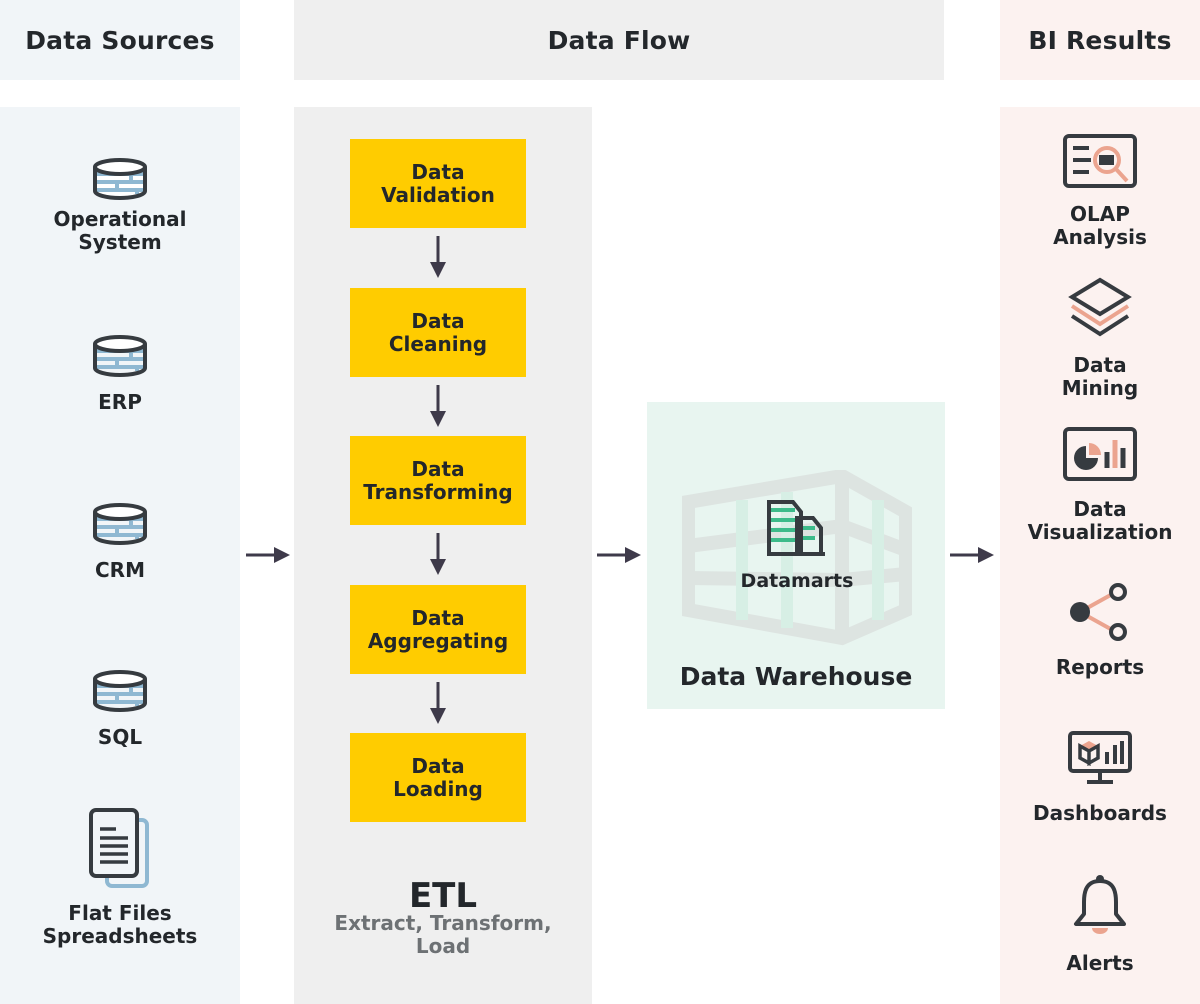 The width and height of the screenshot is (1200, 1004). I want to click on header-title: Data Flow, so click(619, 40).